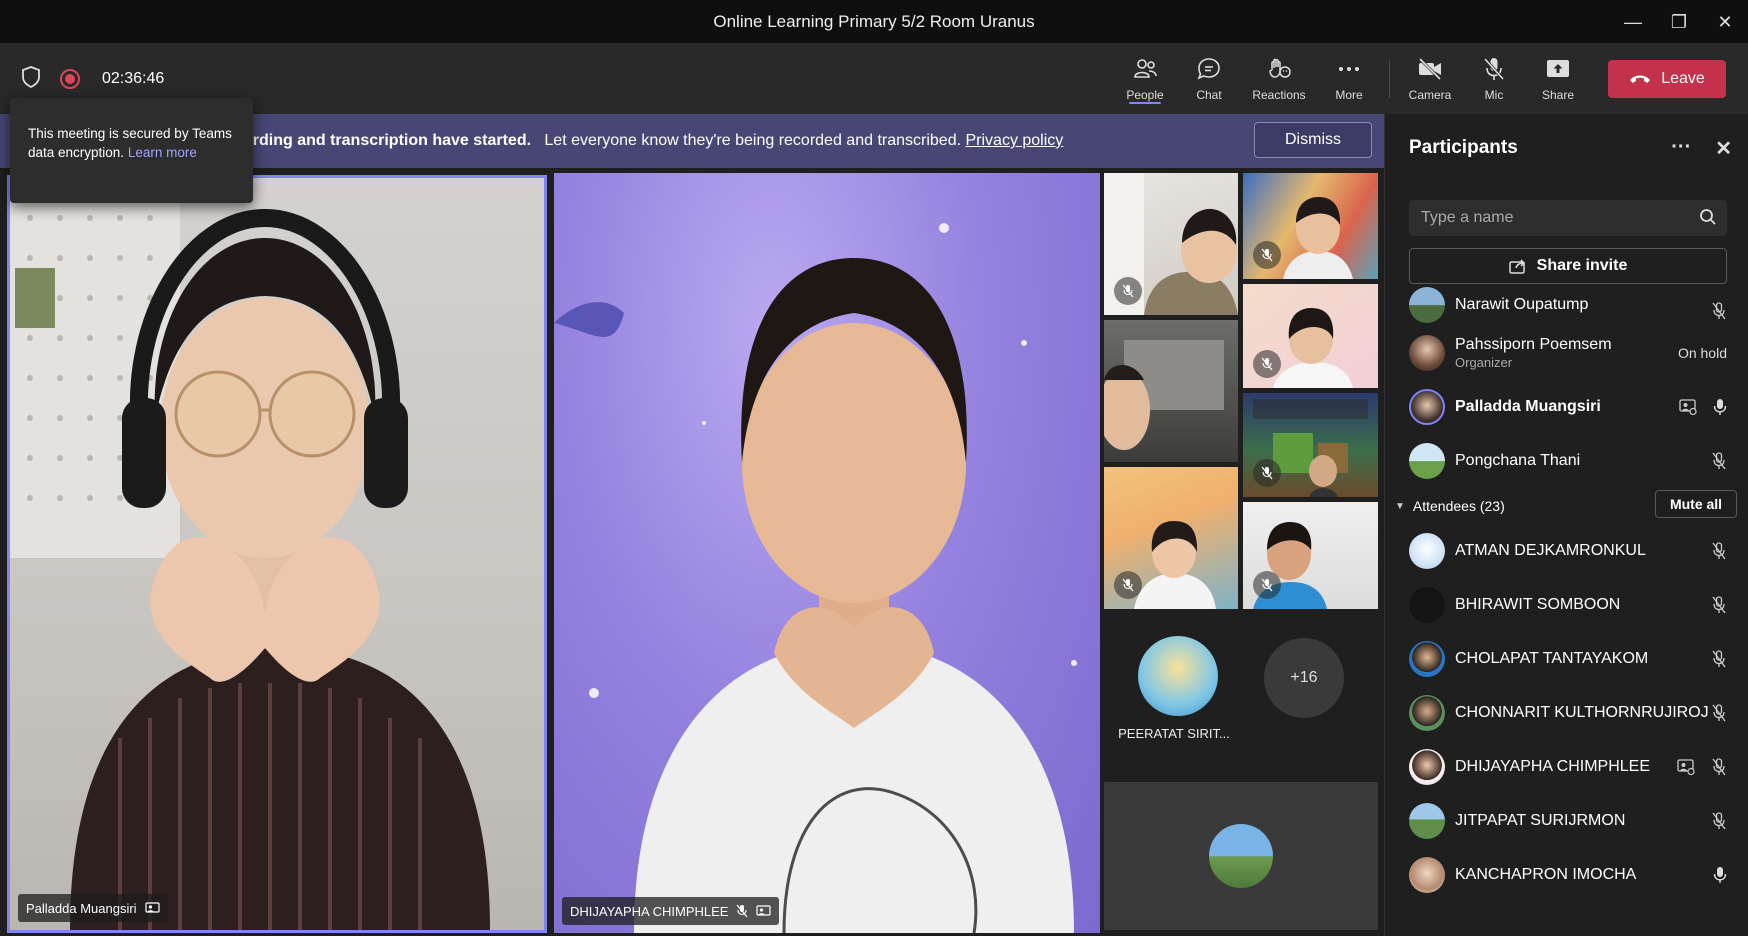 The width and height of the screenshot is (1748, 936). I want to click on participant-row: KANCHAPRON IMOCHA, so click(1566, 875).